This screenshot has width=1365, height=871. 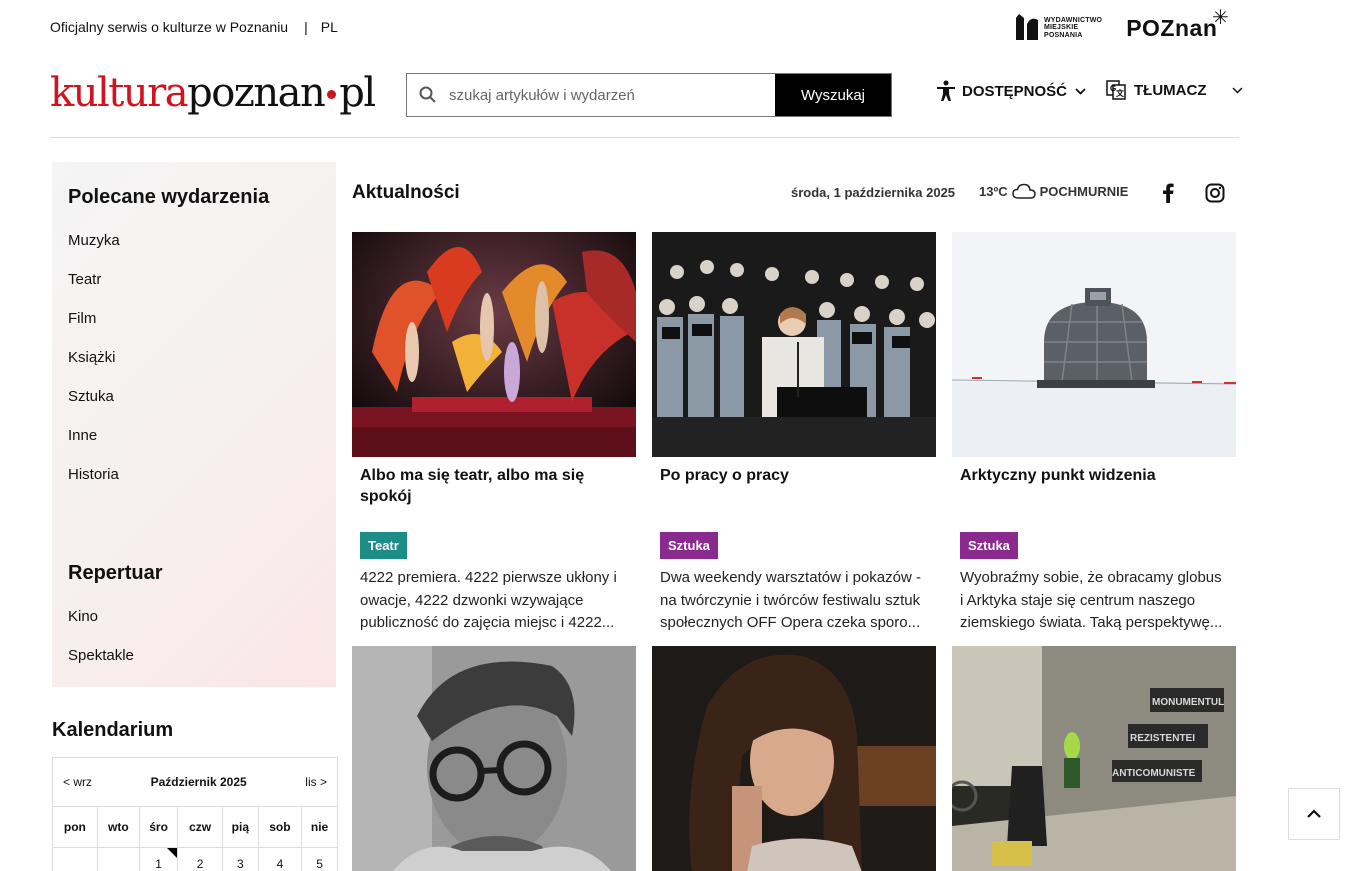 What do you see at coordinates (240, 859) in the screenshot?
I see `calendar-day: 3` at bounding box center [240, 859].